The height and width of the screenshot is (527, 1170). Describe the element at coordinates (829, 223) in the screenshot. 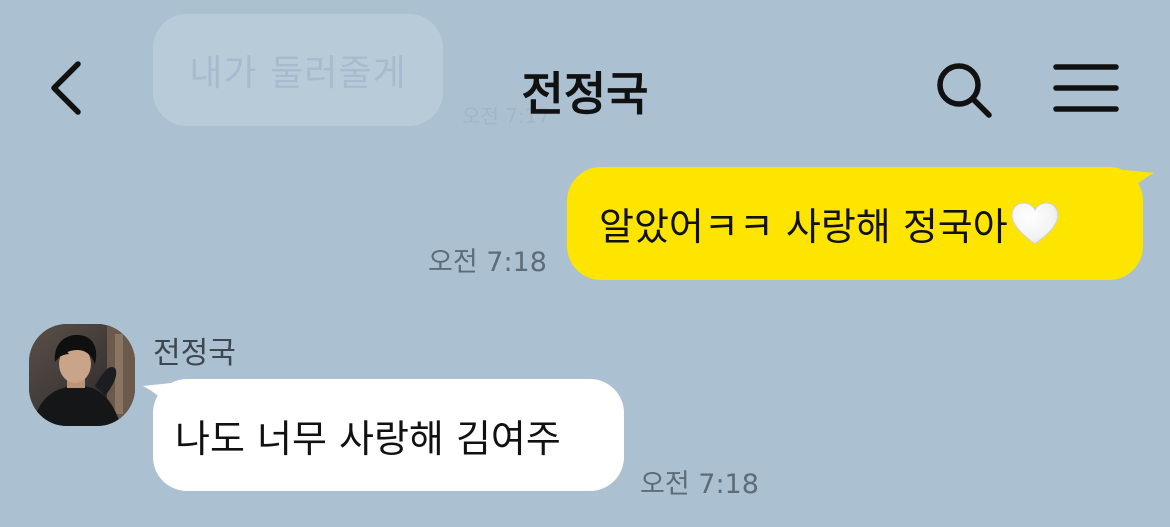

I see `sent-message-text: 알았어ㅋㅋ 사랑해 정국아` at that location.